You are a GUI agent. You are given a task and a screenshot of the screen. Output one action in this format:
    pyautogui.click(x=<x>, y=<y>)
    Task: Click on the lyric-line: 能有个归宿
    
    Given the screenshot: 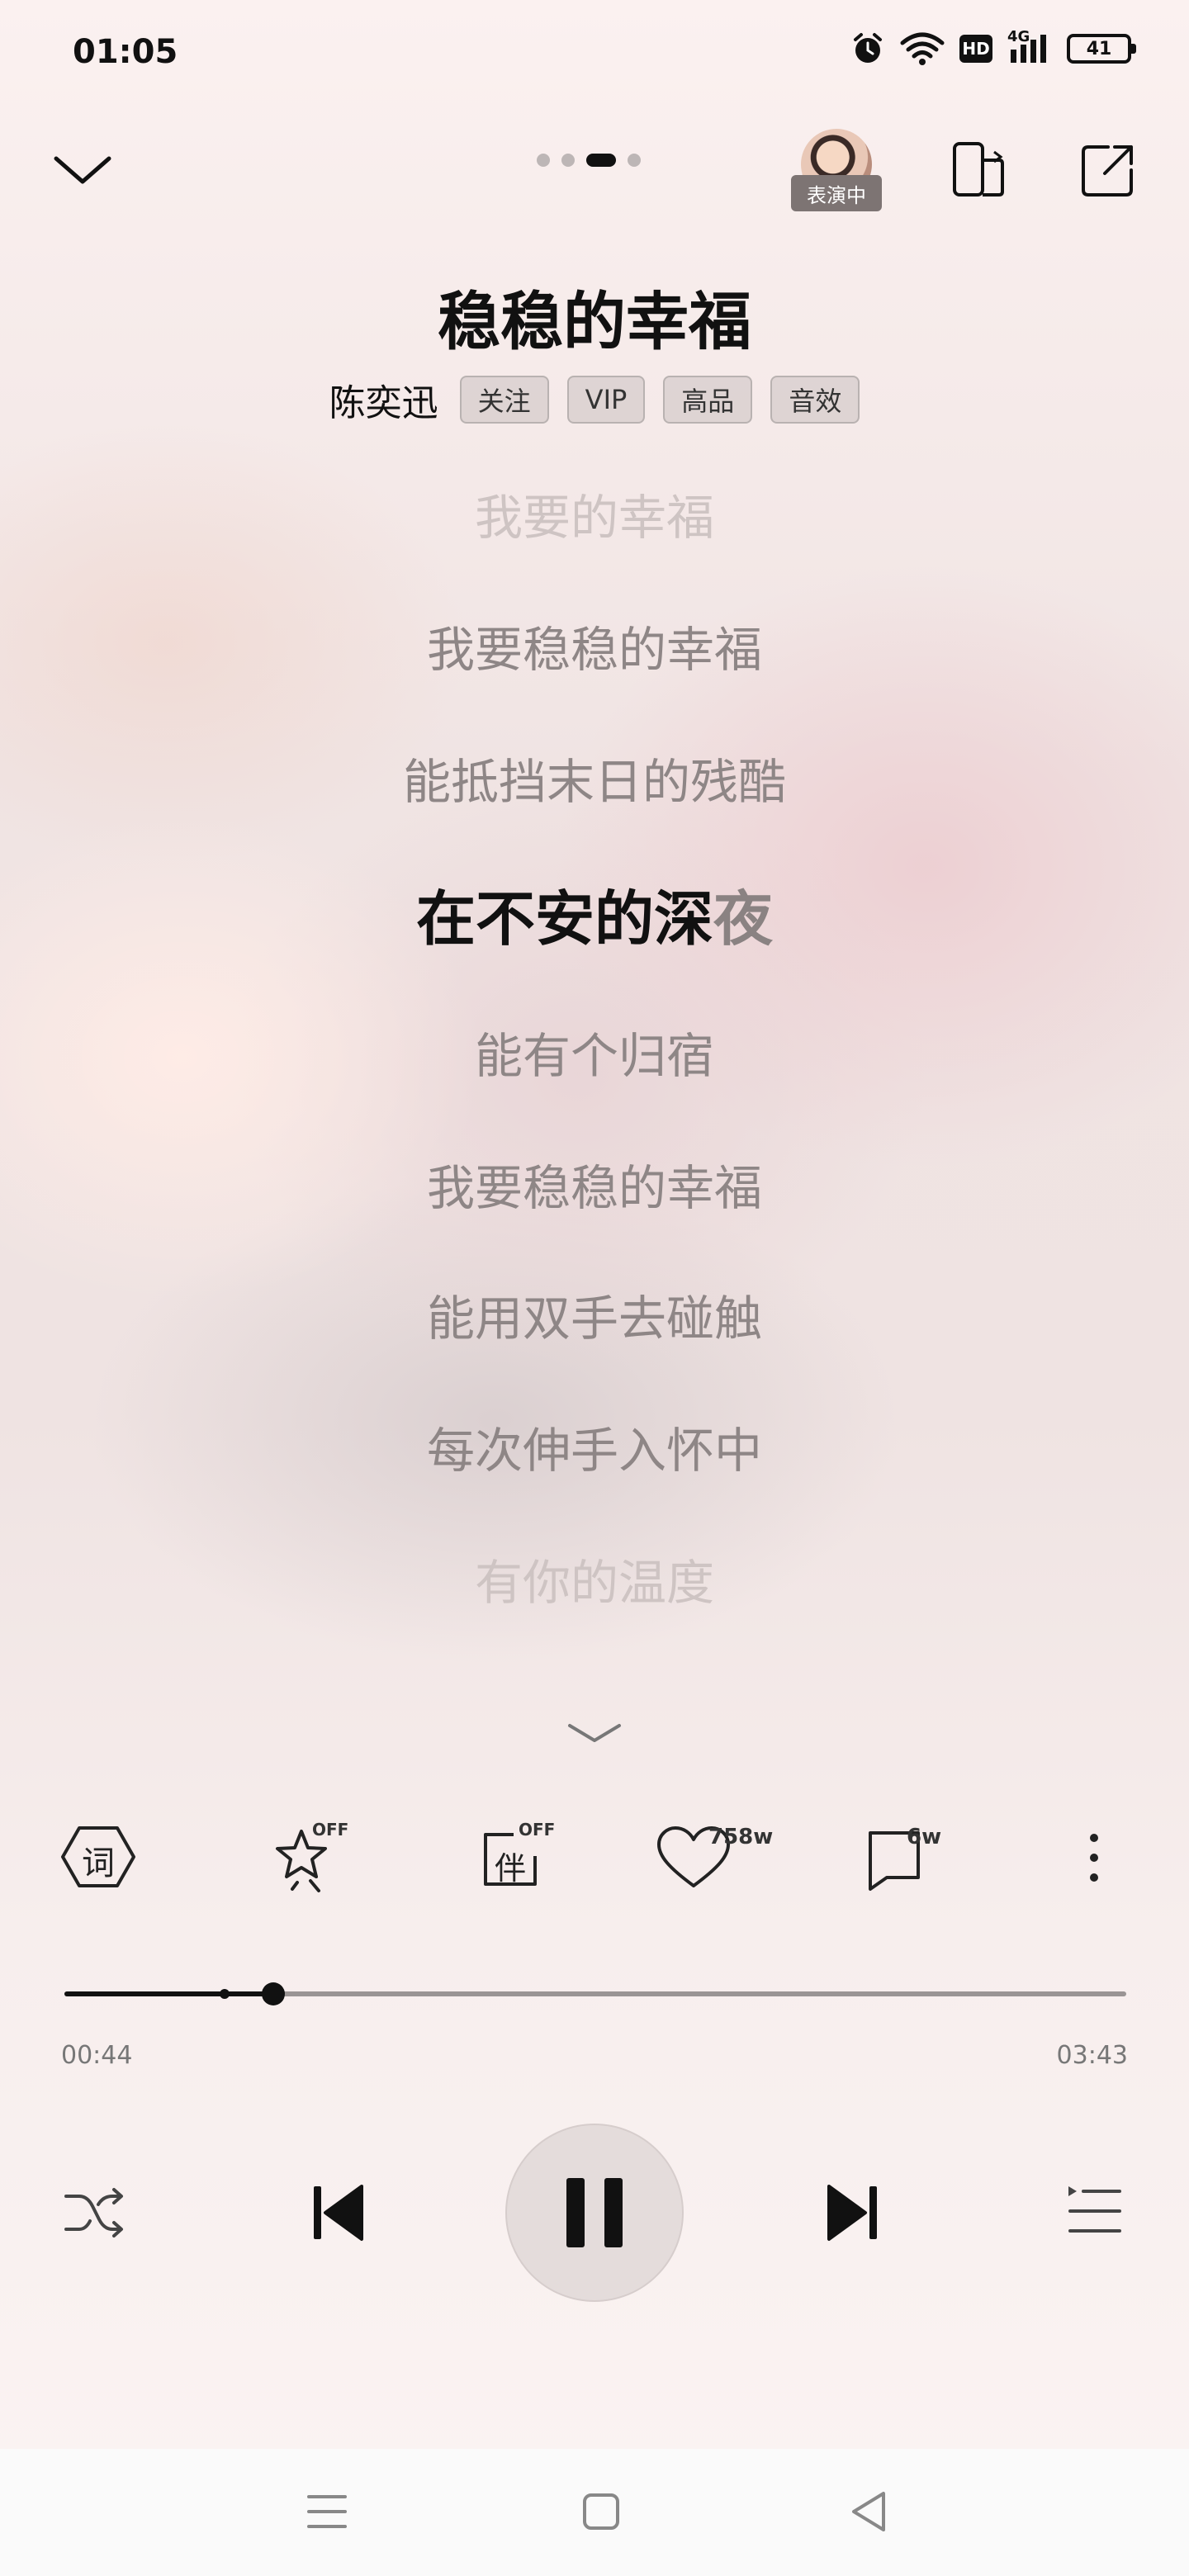 What is the action you would take?
    pyautogui.click(x=594, y=1056)
    